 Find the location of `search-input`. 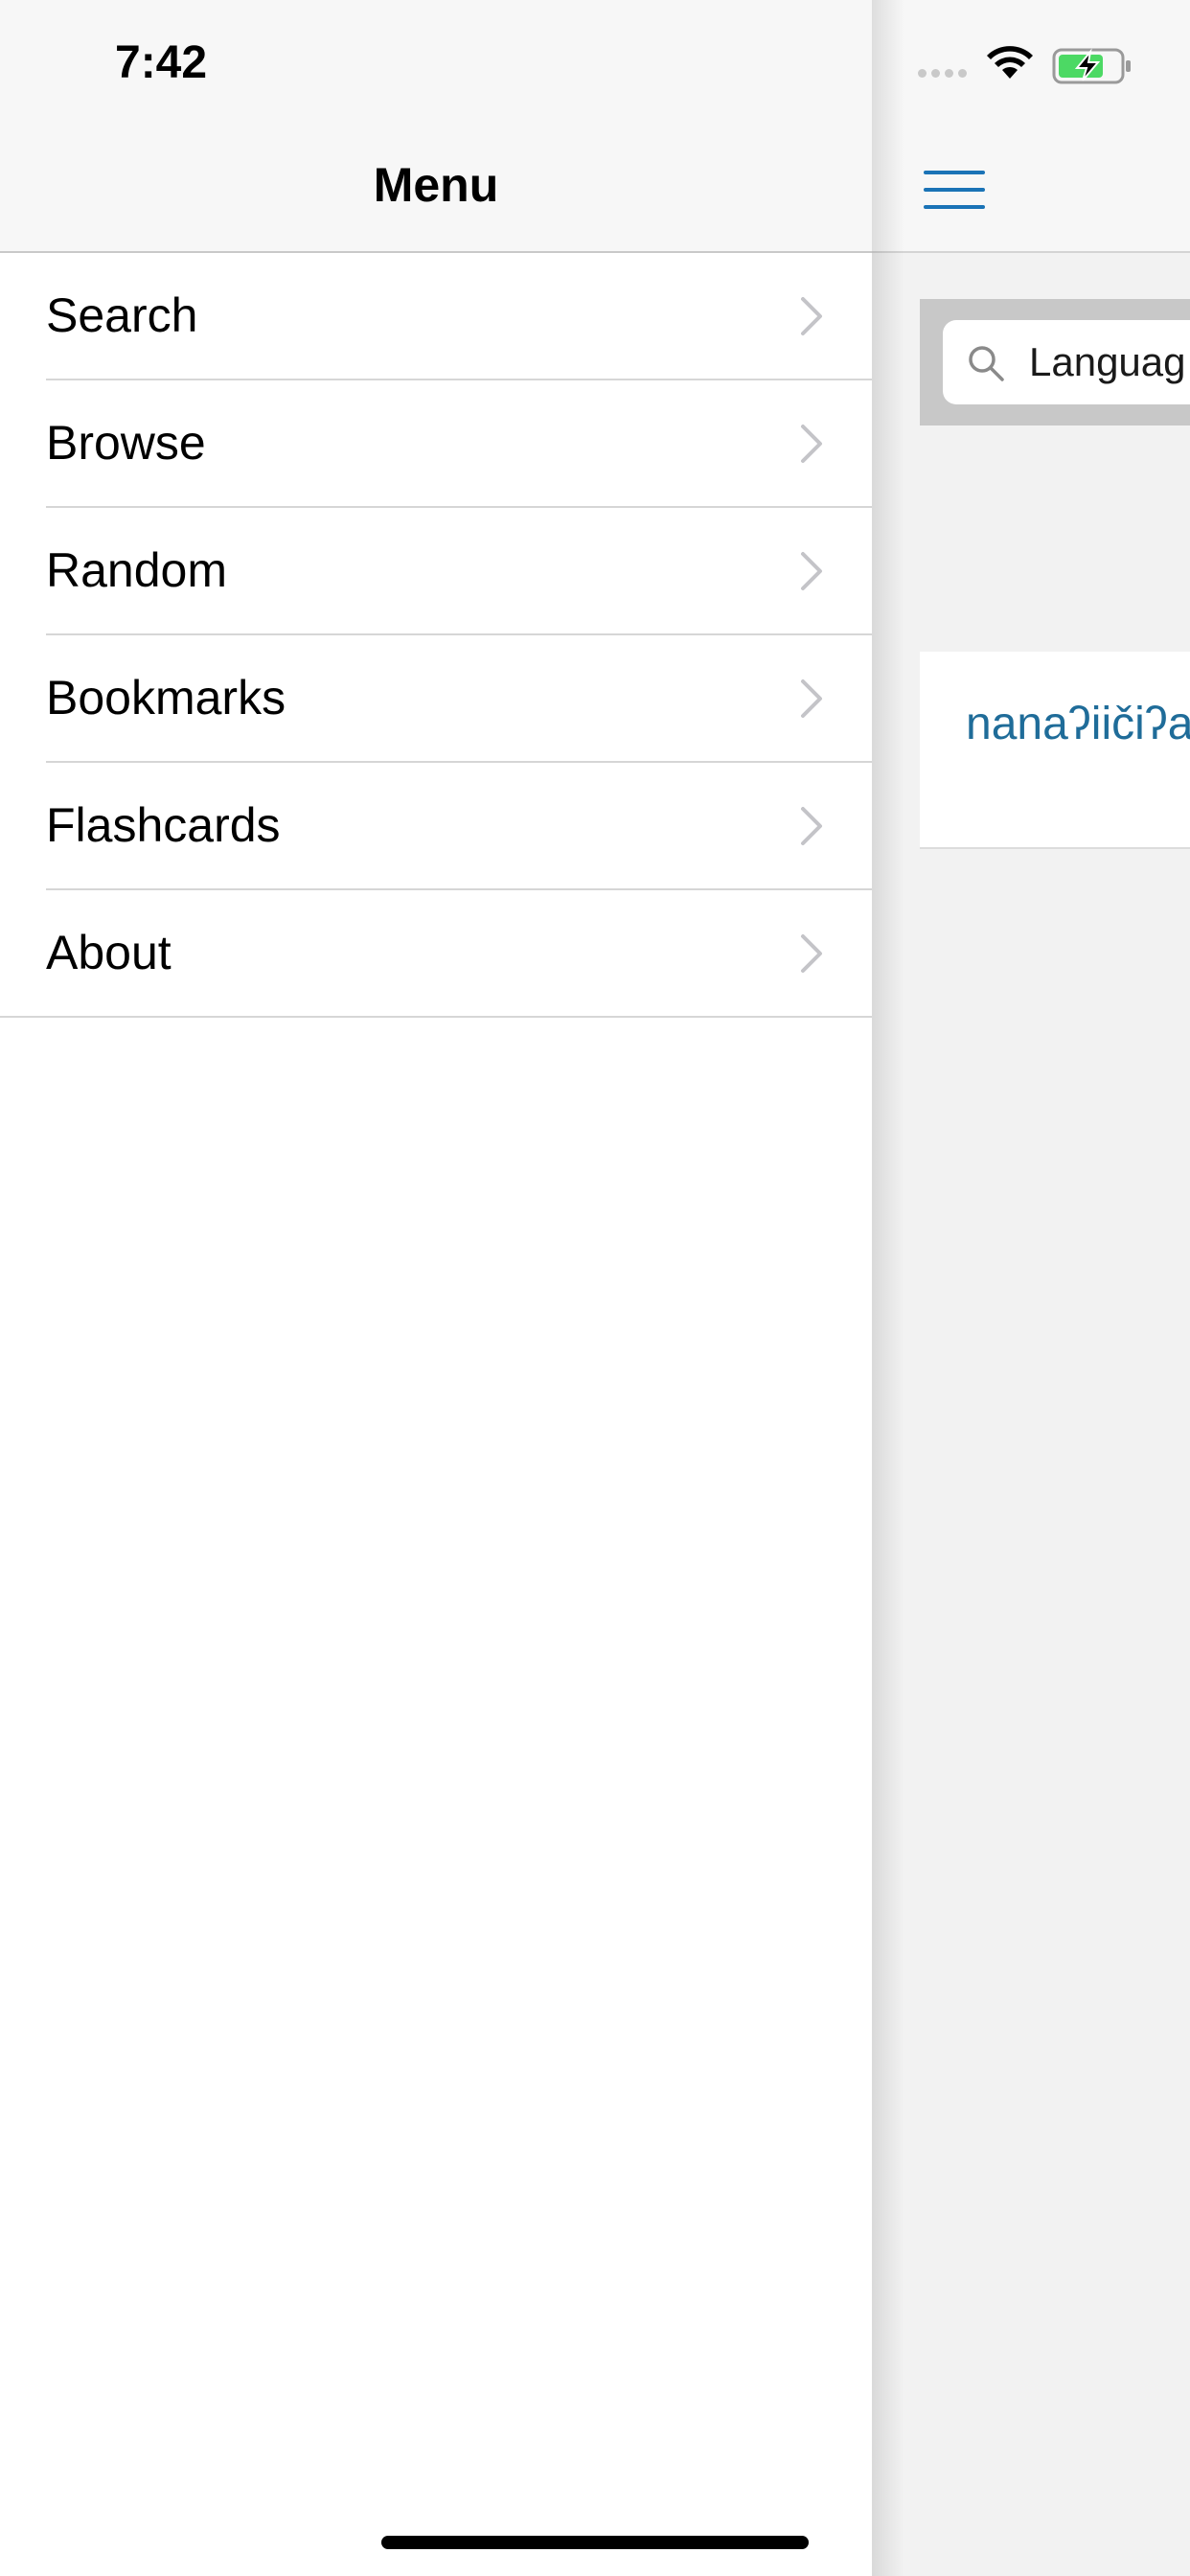

search-input is located at coordinates (1109, 362).